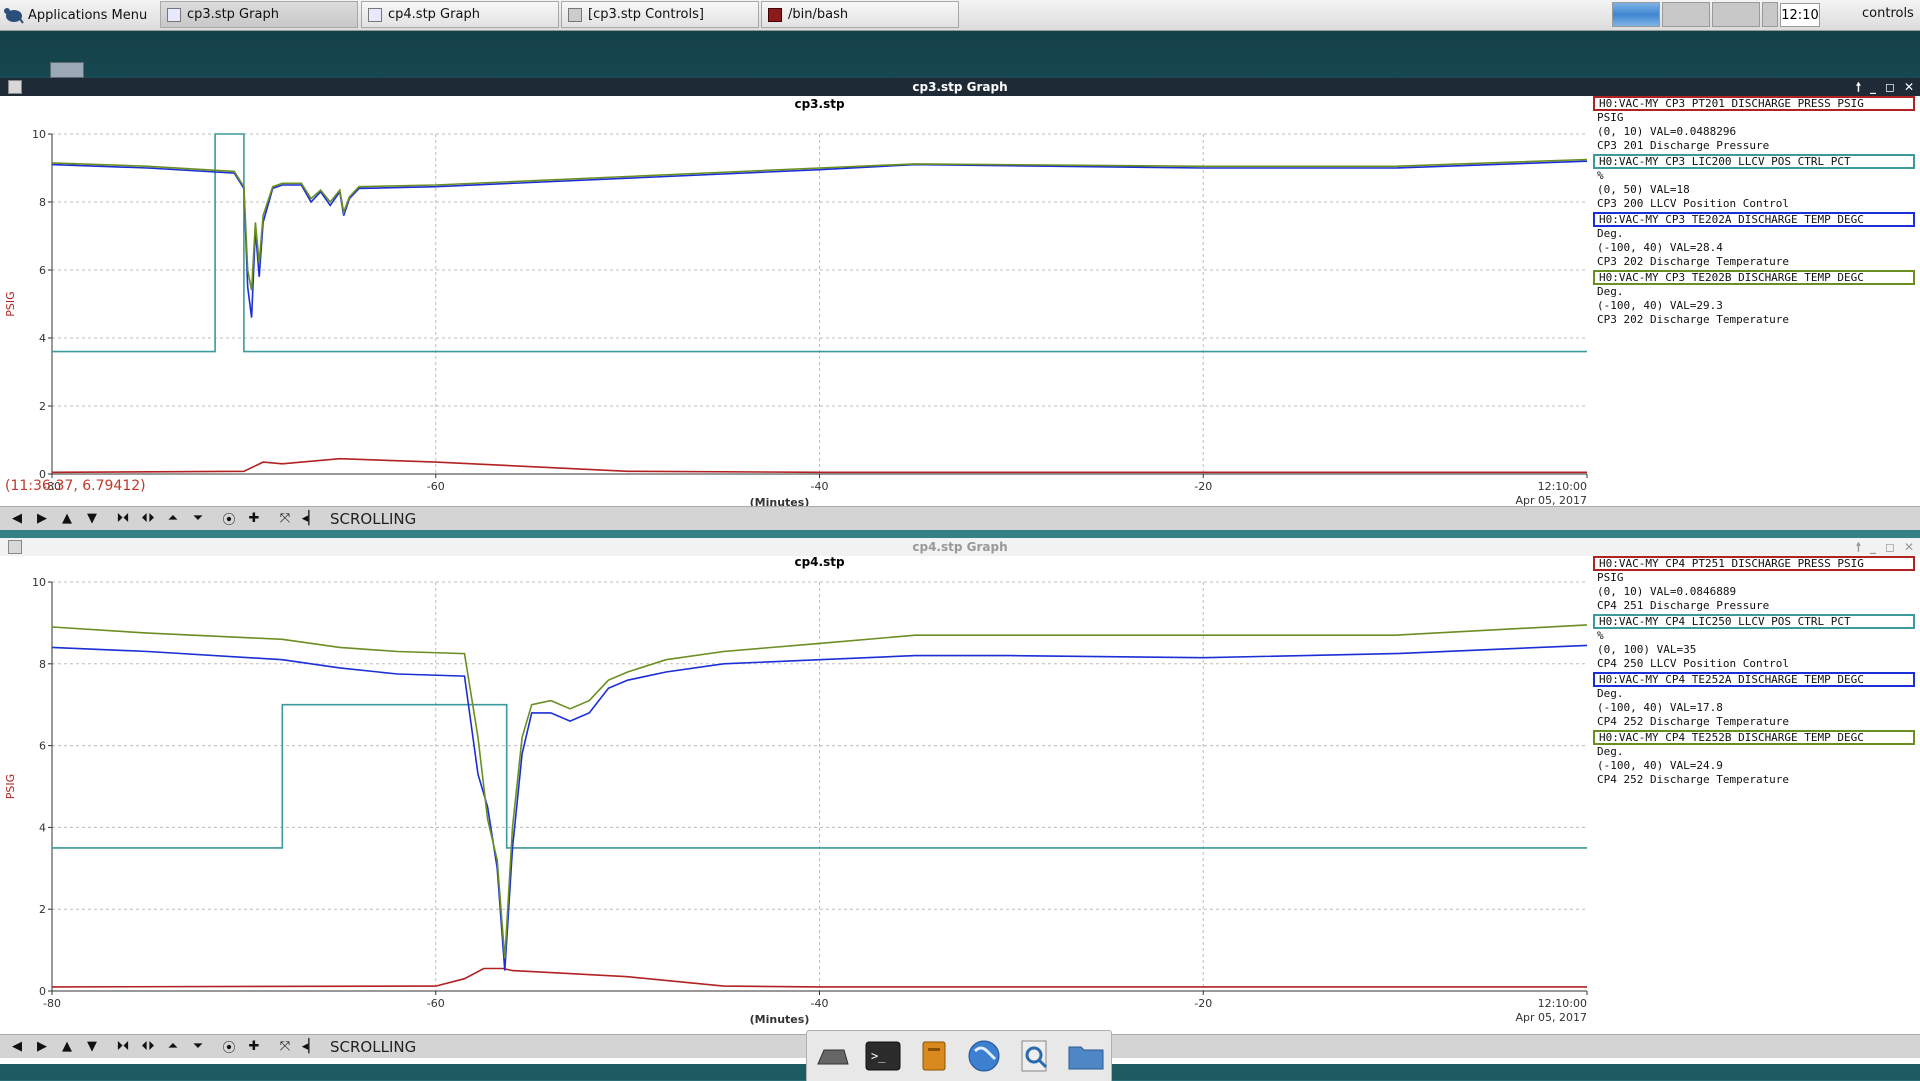 Image resolution: width=1920 pixels, height=1081 pixels. Describe the element at coordinates (1086, 1056) in the screenshot. I see `folder-icon` at that location.